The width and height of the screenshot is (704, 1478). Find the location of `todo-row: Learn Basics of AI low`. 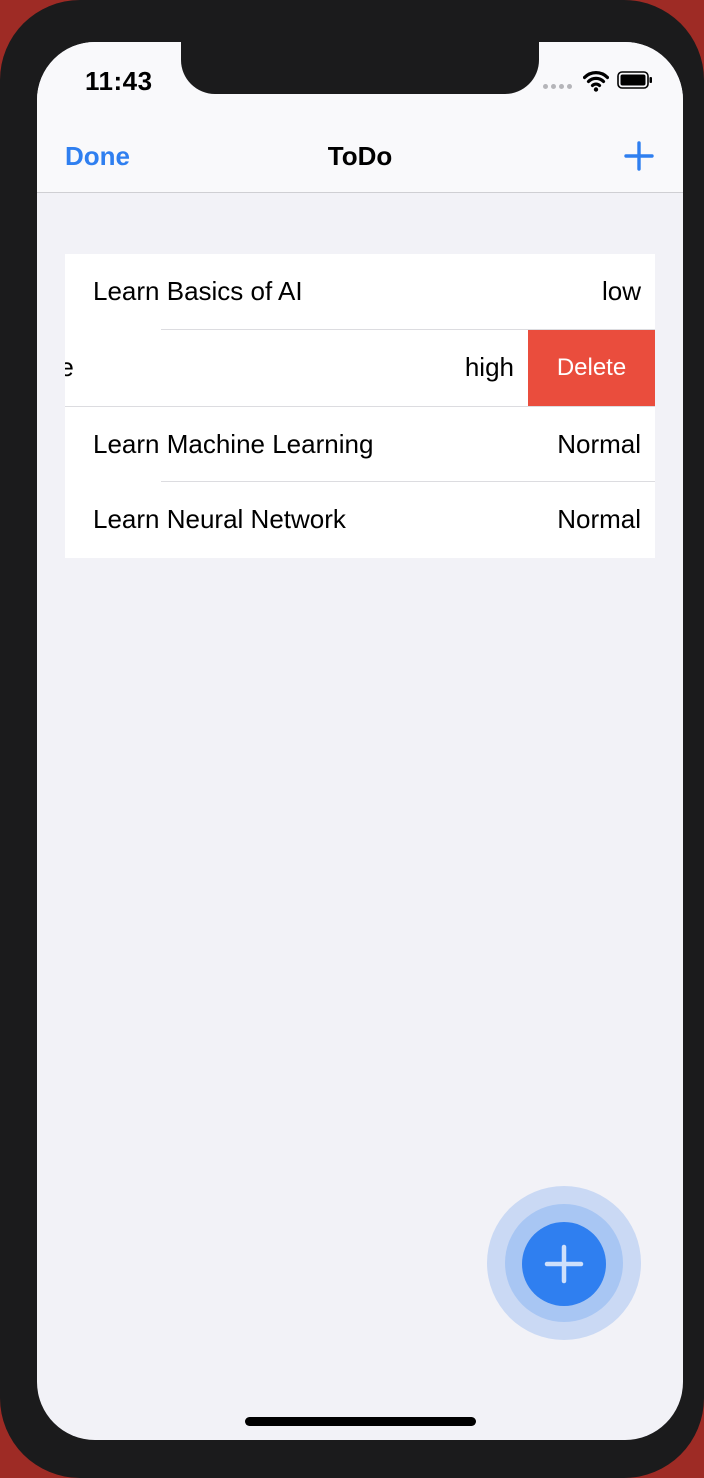

todo-row: Learn Basics of AI low is located at coordinates (360, 292).